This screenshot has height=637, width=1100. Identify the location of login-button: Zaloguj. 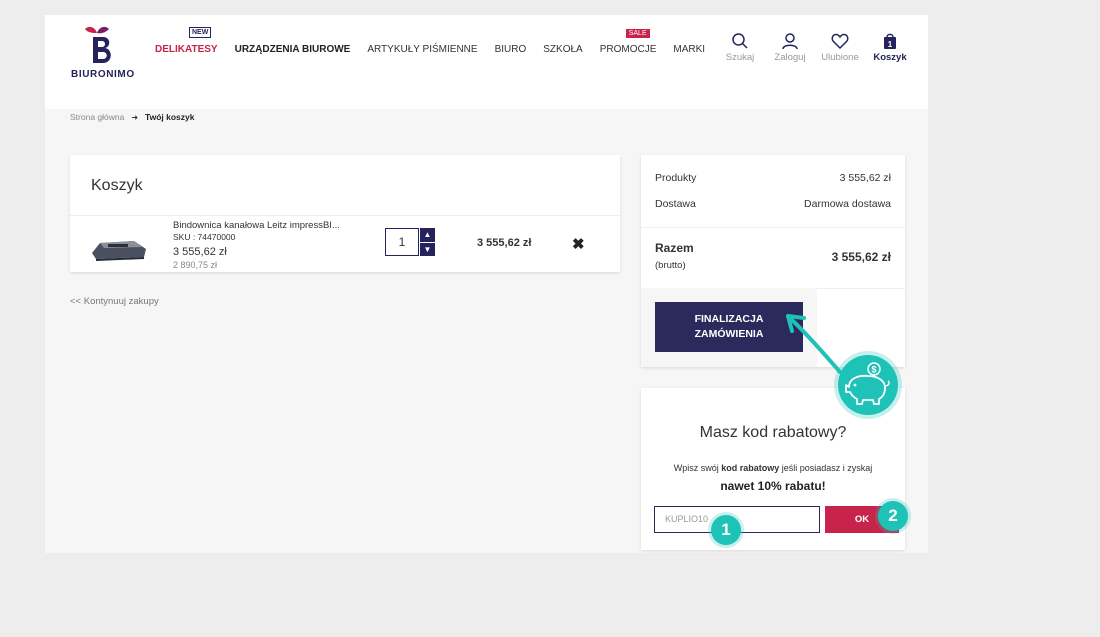
(790, 47).